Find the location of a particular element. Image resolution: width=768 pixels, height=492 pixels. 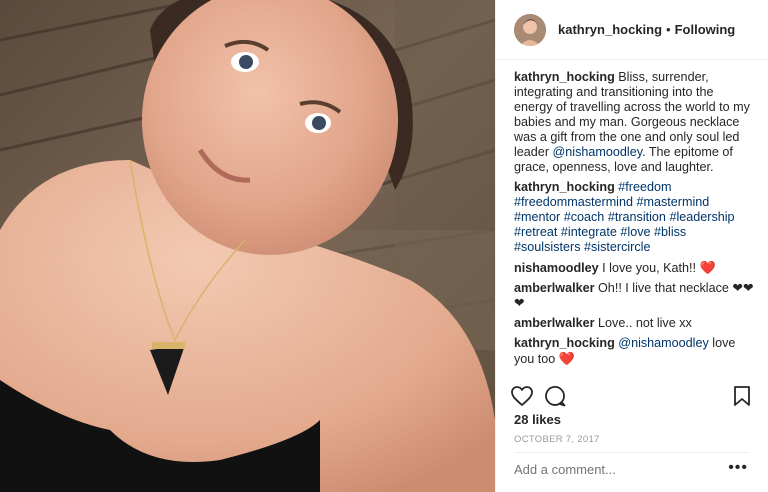

comment-username: nishamoodley is located at coordinates (556, 268).